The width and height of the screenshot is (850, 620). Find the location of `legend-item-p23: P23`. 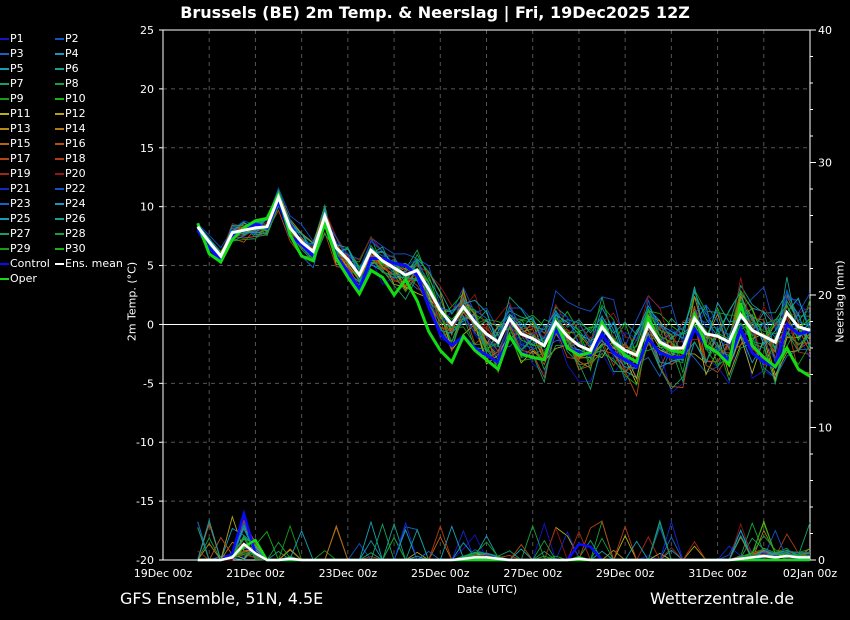

legend-item-p23: P23 is located at coordinates (15, 203).